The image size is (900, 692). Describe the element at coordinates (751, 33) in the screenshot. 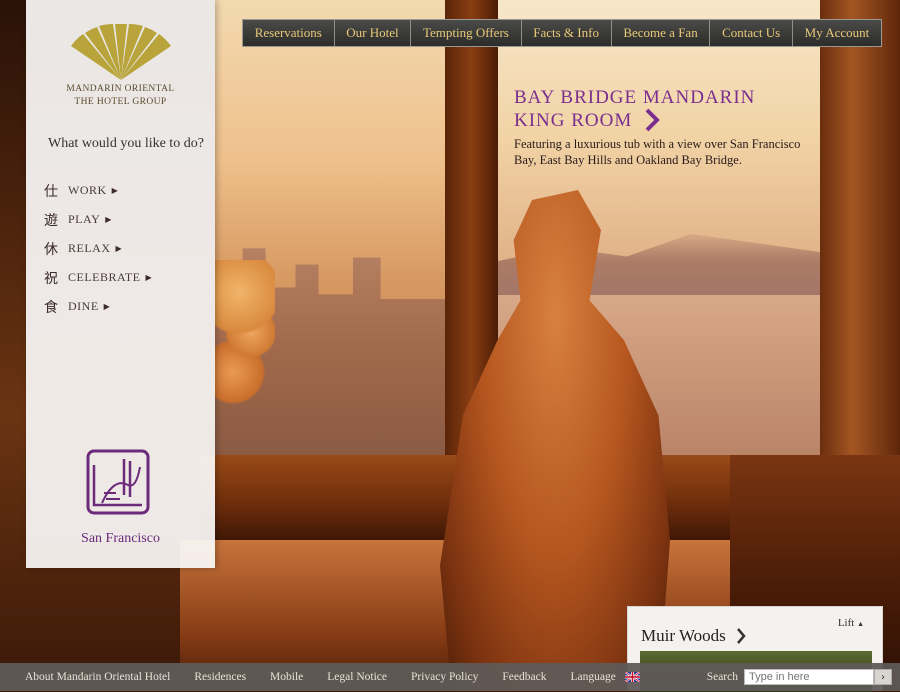

I see `nav-contact-us: Contact Us` at that location.